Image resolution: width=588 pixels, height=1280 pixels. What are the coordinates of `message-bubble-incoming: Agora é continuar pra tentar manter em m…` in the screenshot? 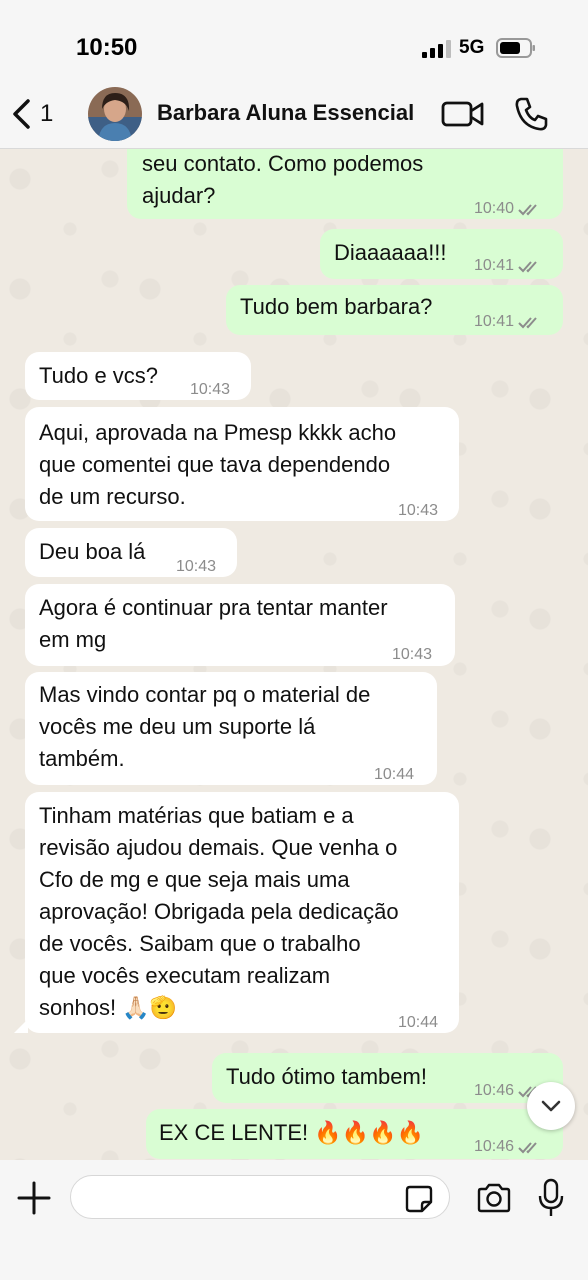 It's located at (240, 625).